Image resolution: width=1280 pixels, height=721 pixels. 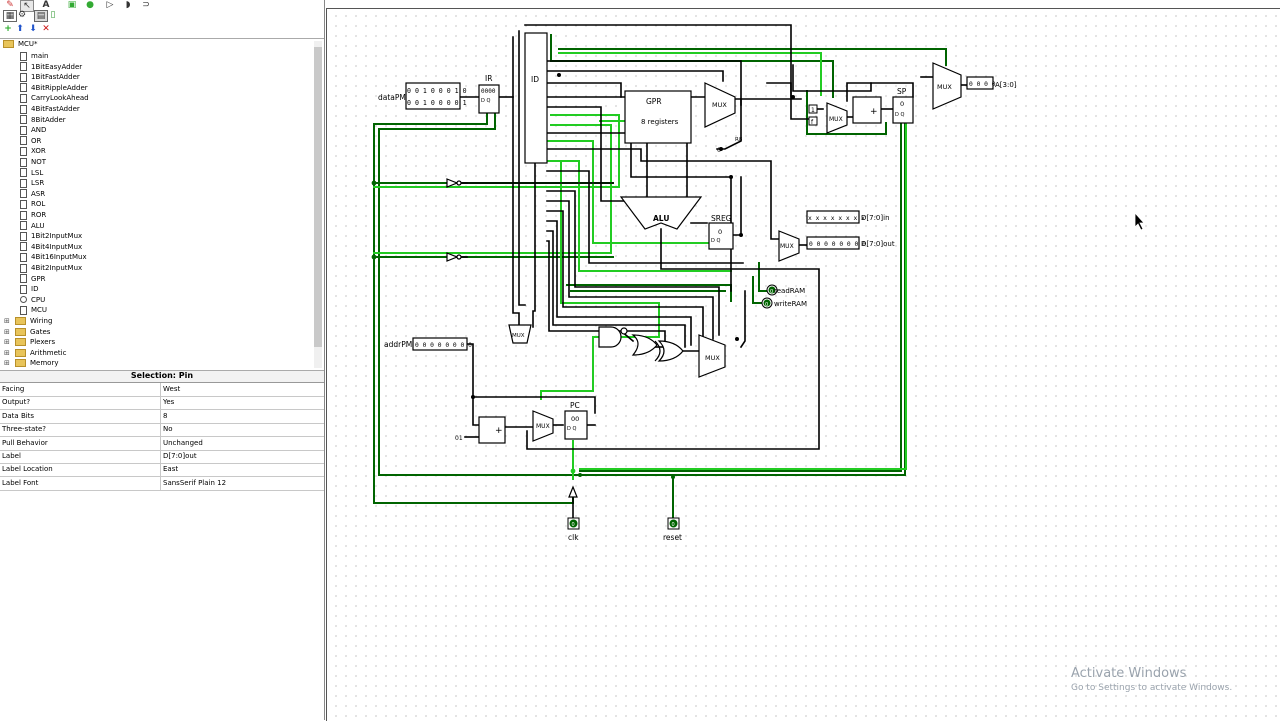 I want to click on simulation-view-icon: ▯, so click(x=53, y=15).